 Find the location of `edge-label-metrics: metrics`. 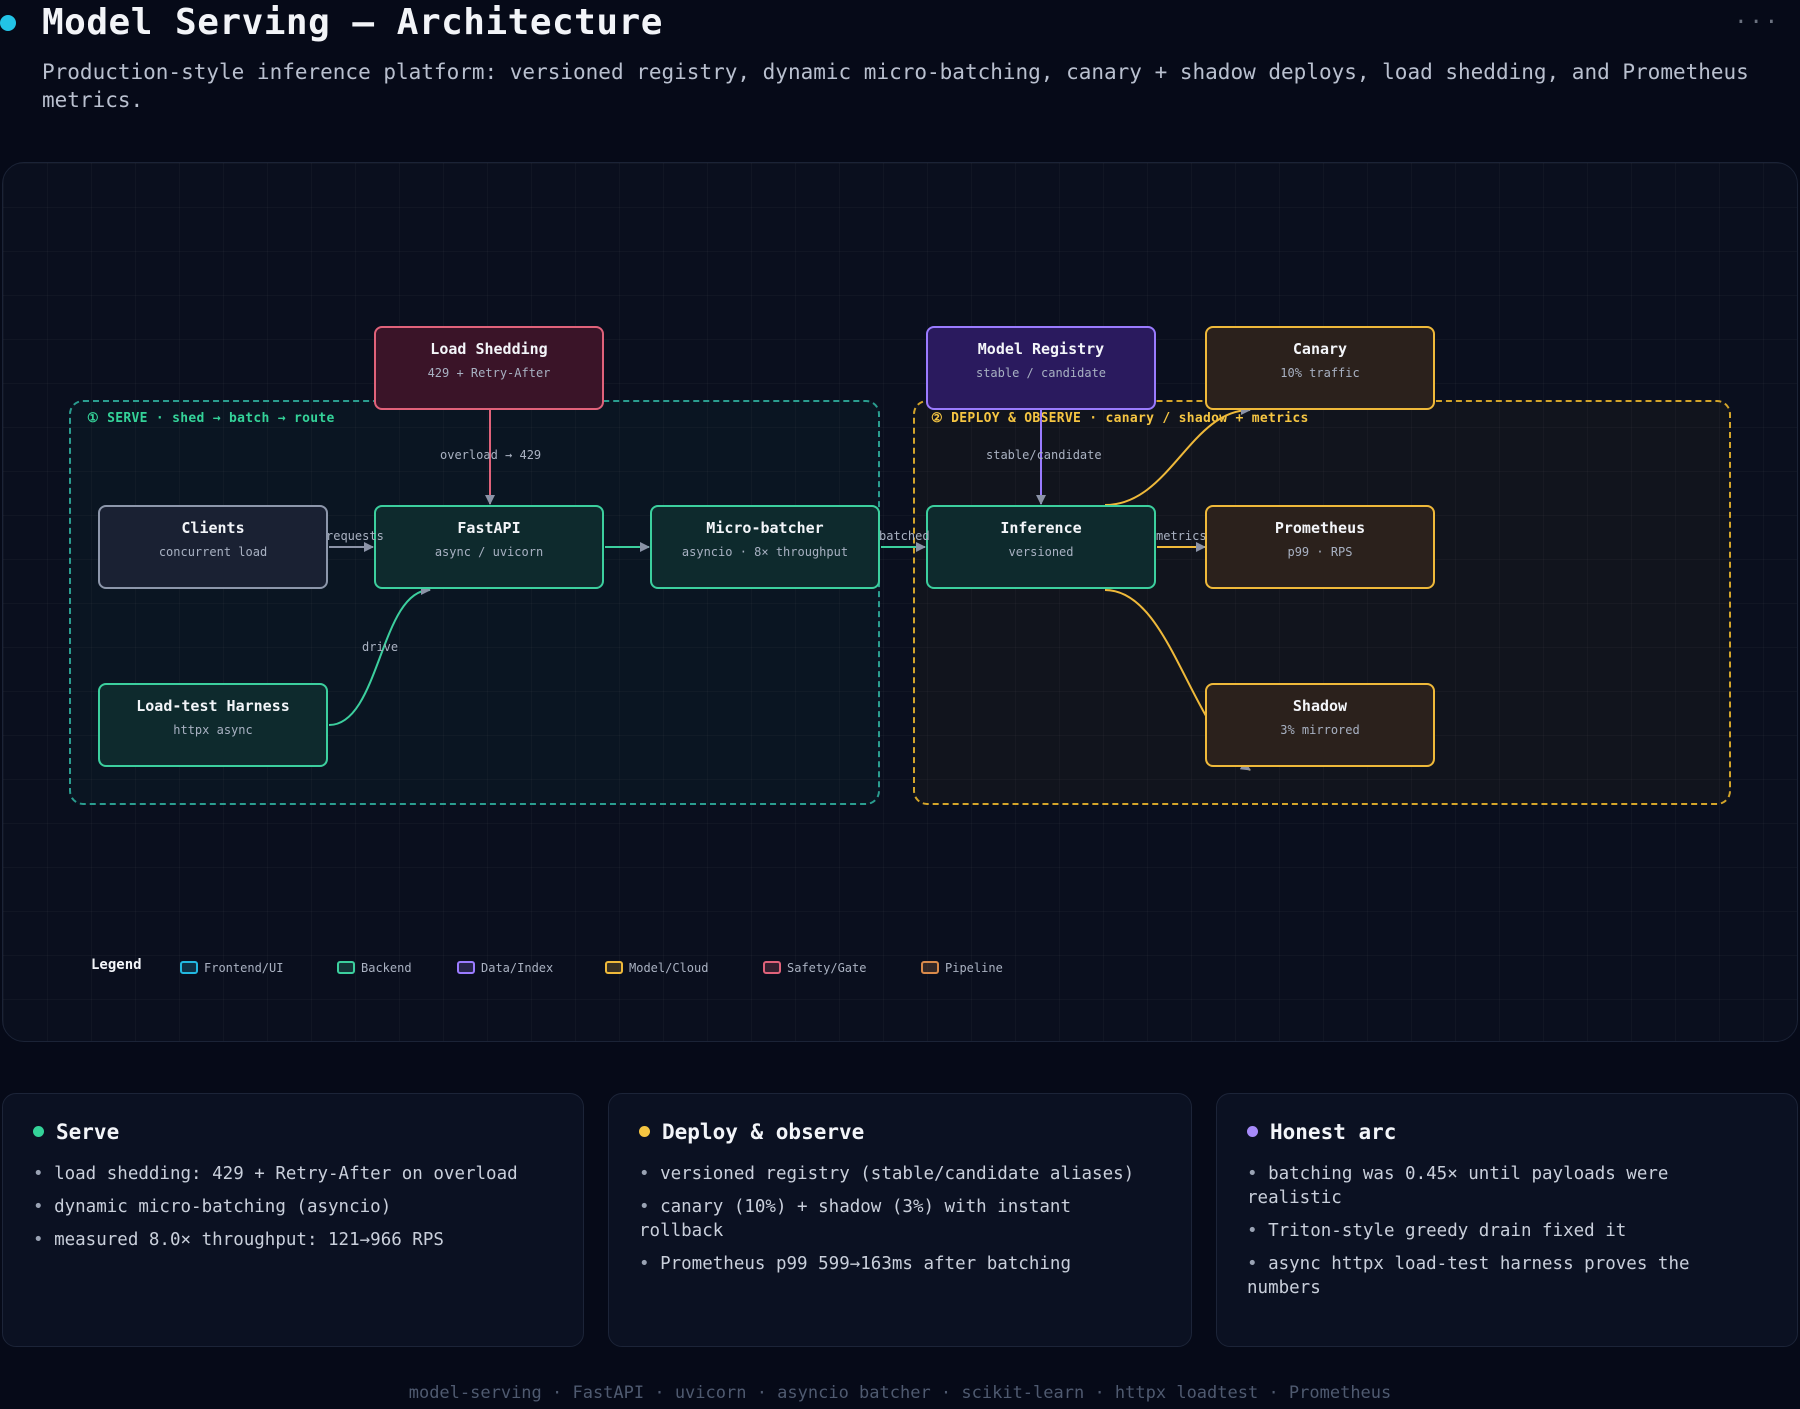

edge-label-metrics: metrics is located at coordinates (1181, 536).